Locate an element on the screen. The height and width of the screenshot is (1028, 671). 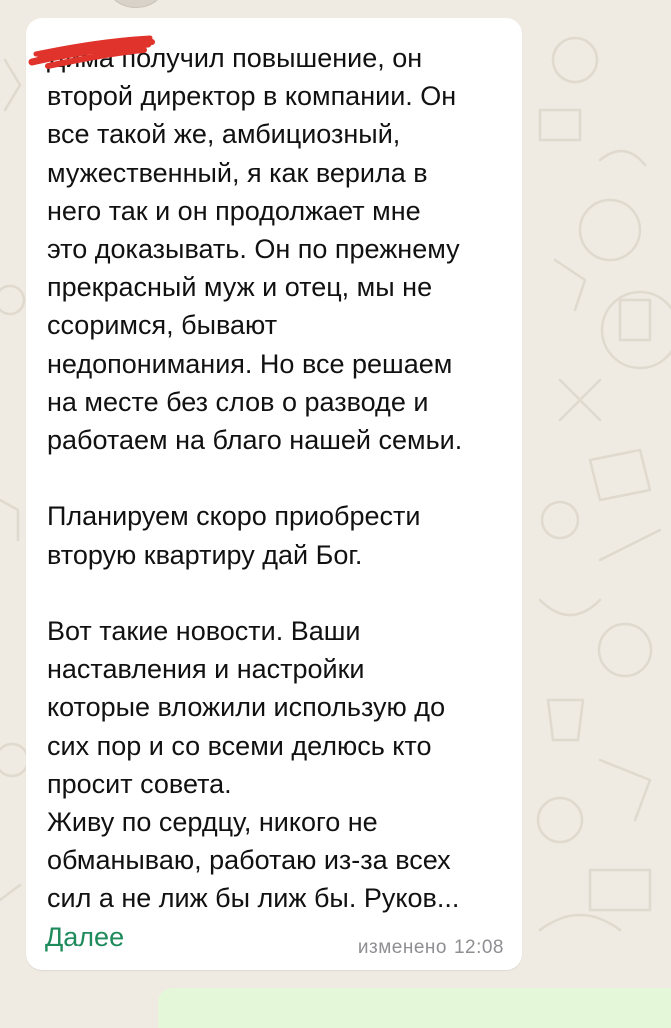
edited-label: изменено is located at coordinates (402, 947).